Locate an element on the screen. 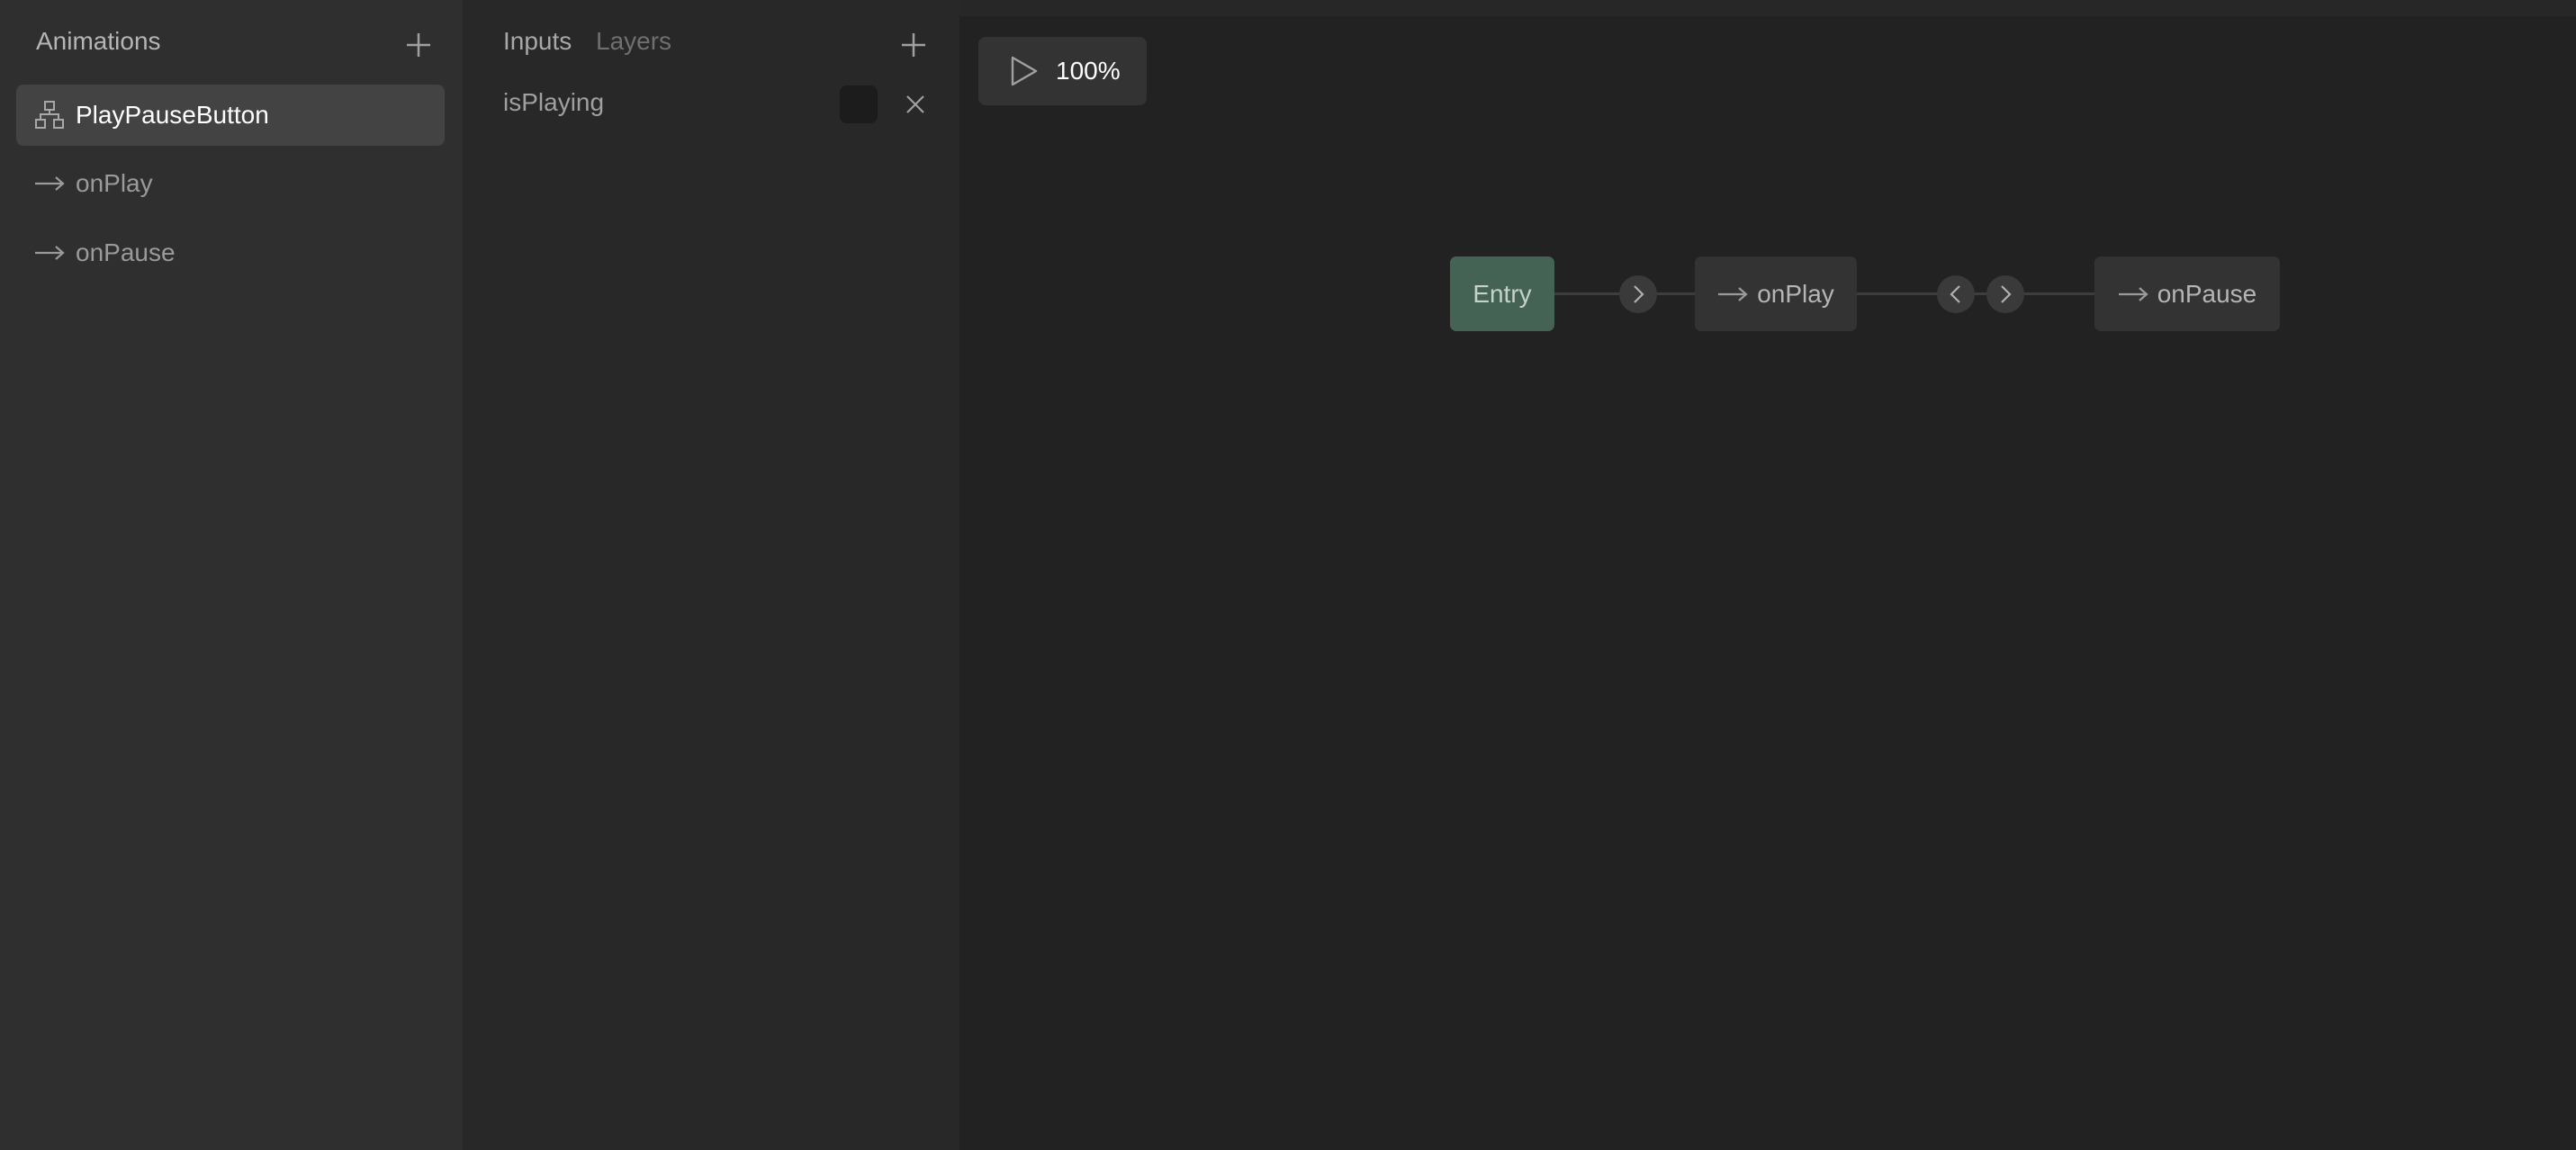  transition-entry-to-onplay is located at coordinates (1638, 294).